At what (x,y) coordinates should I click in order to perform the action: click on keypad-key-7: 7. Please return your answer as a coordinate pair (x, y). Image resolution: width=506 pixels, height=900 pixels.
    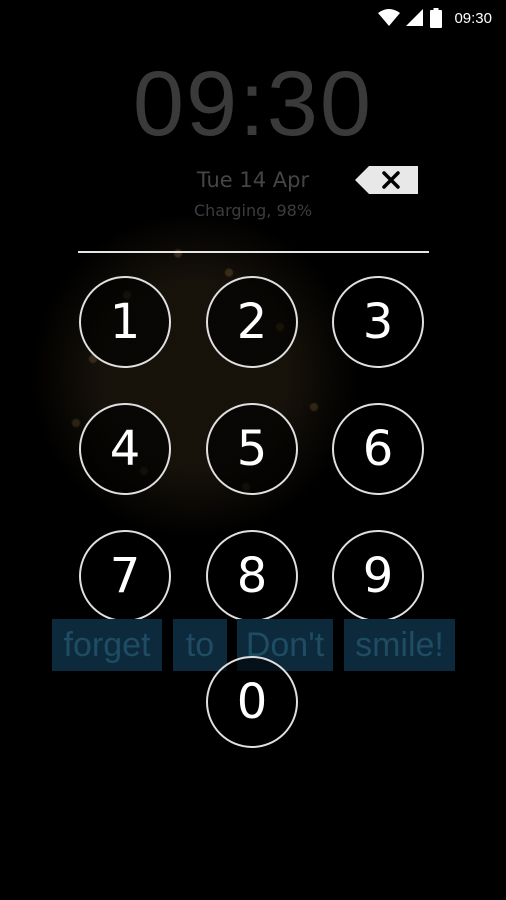
    Looking at the image, I should click on (125, 576).